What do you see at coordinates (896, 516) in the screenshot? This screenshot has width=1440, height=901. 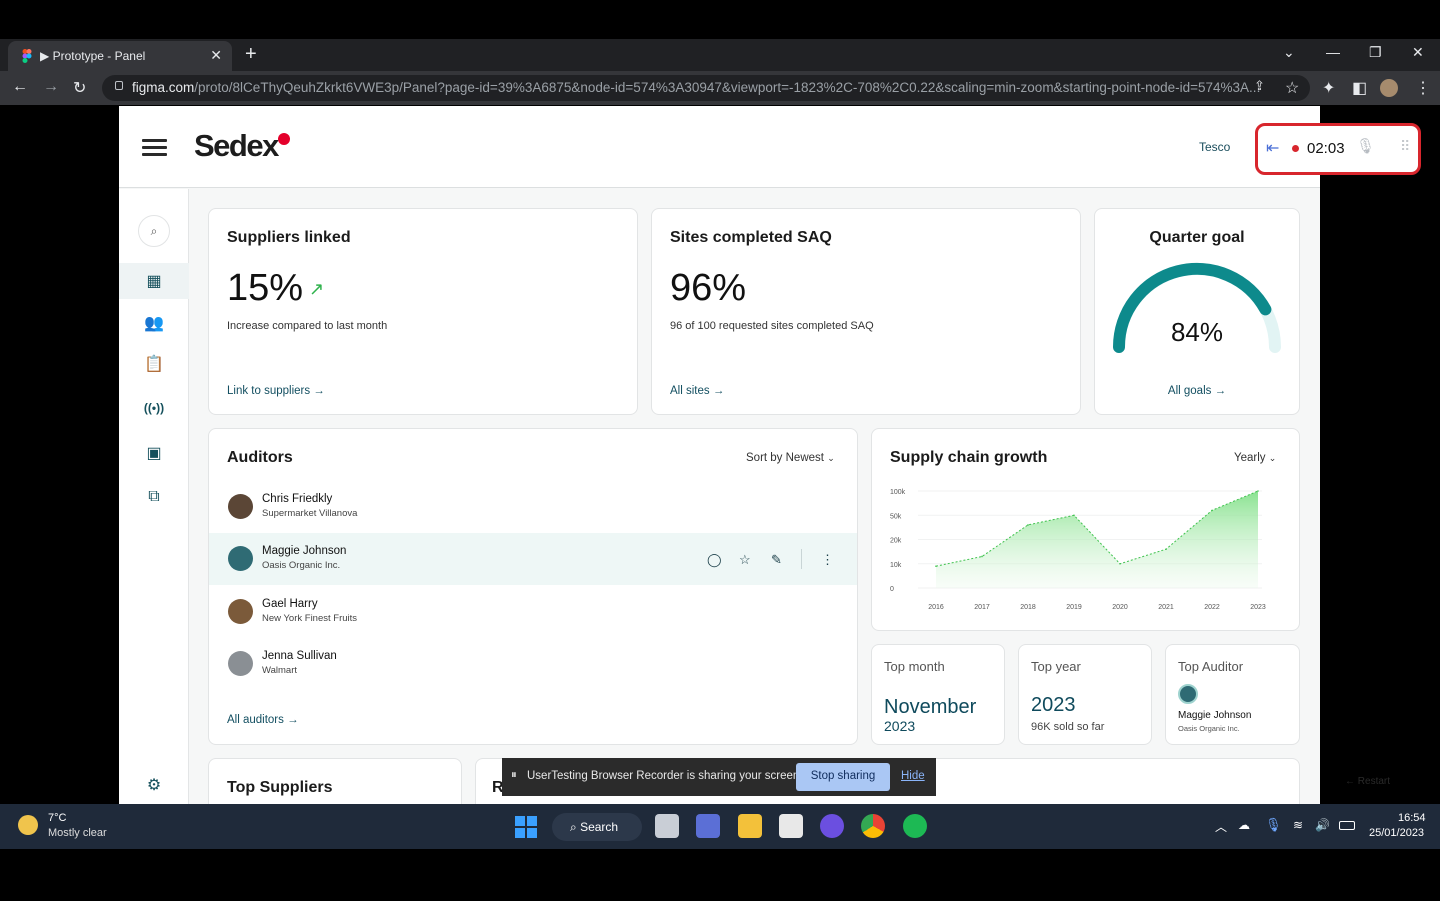 I see `y-tick-label: 50k` at bounding box center [896, 516].